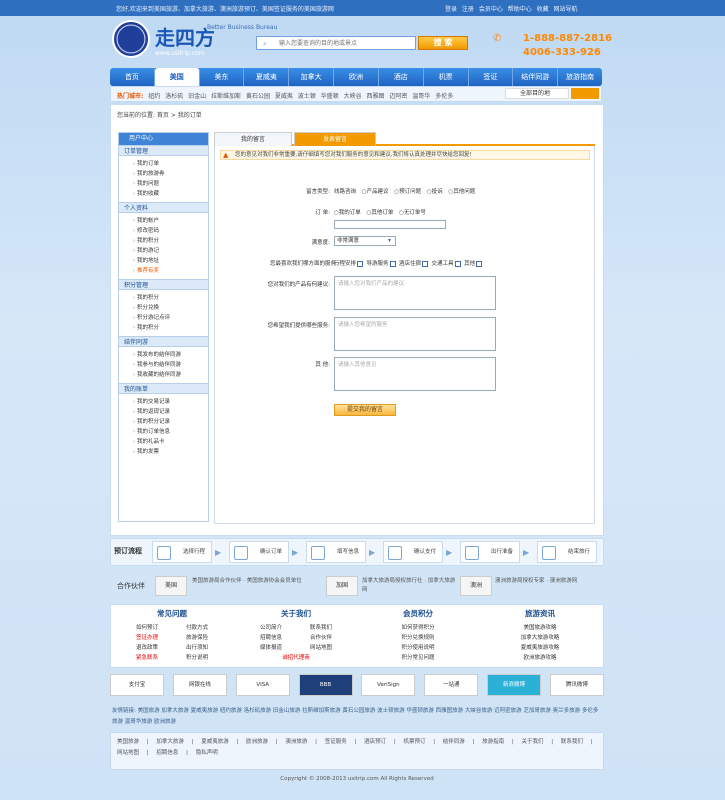 The height and width of the screenshot is (800, 725). What do you see at coordinates (491, 77) in the screenshot?
I see `nav-item: 签证` at bounding box center [491, 77].